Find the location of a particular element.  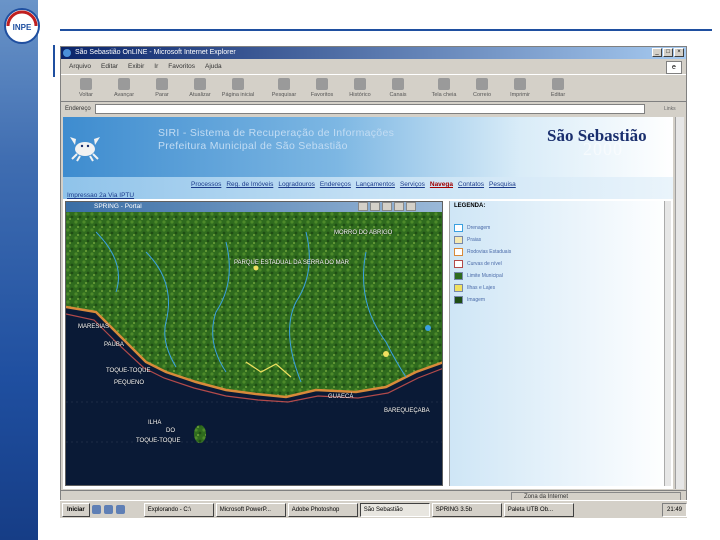

nav-lancamentos: Lançamentos is located at coordinates (375, 184).